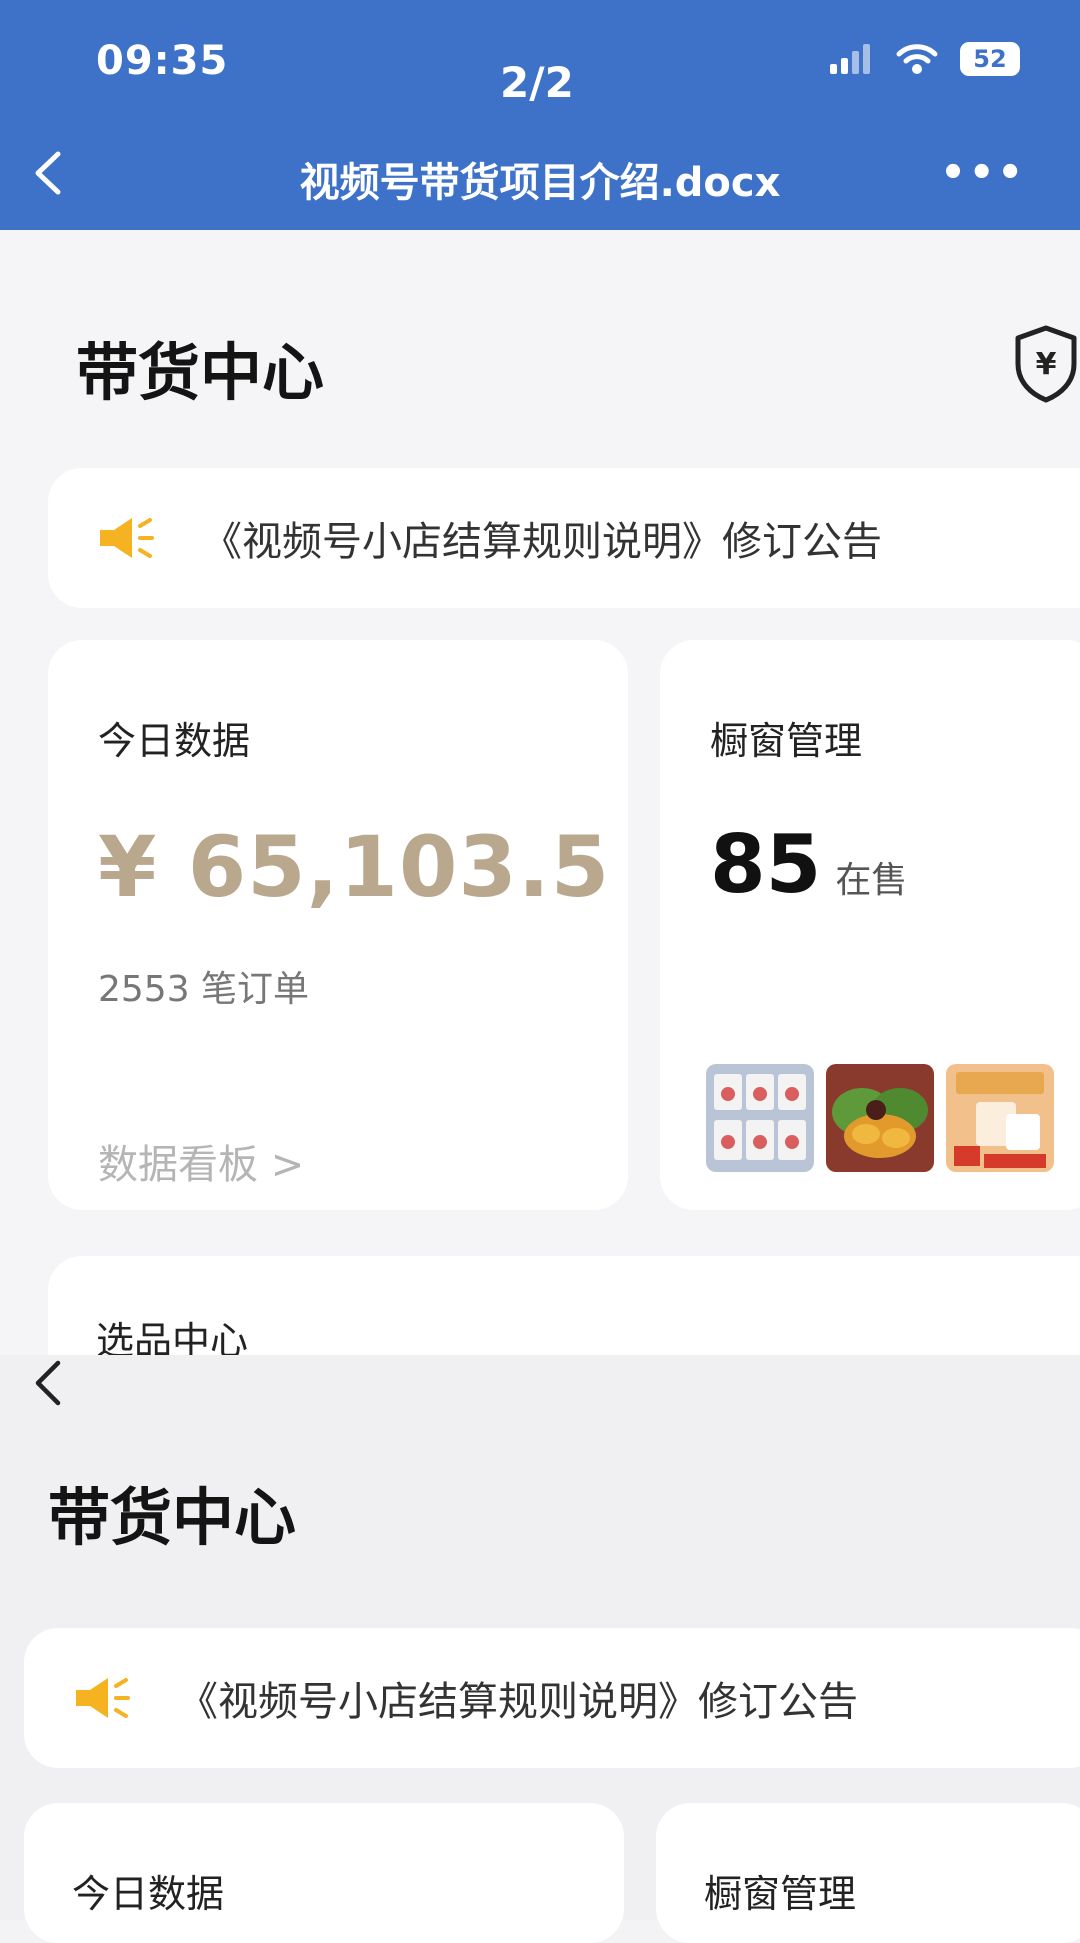 The width and height of the screenshot is (1080, 1943). Describe the element at coordinates (162, 61) in the screenshot. I see `status-time: 09:35` at that location.